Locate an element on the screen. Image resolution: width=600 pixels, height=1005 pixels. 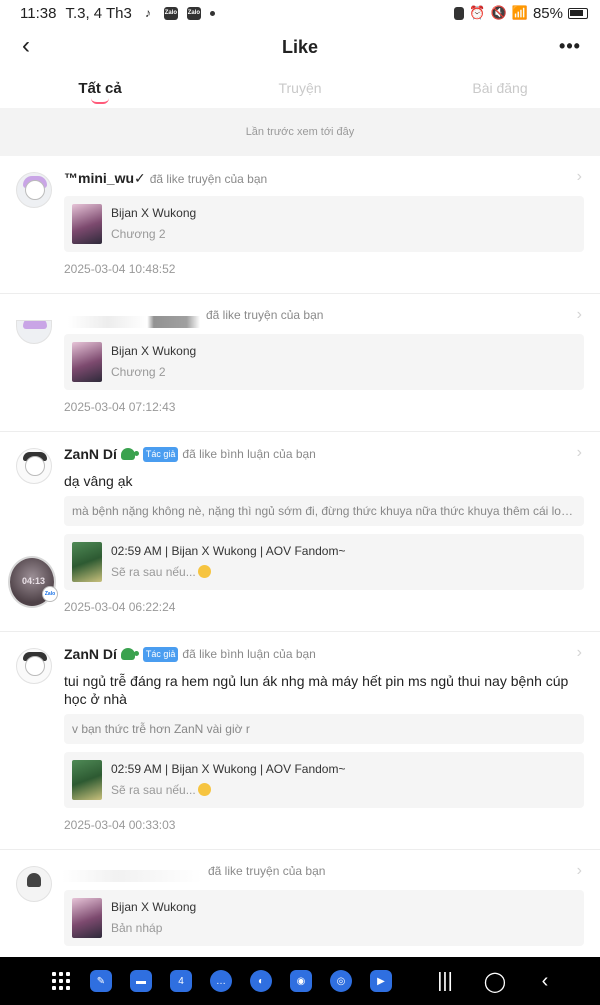
tab-label: Bài đăng is located at coordinates (500, 88).